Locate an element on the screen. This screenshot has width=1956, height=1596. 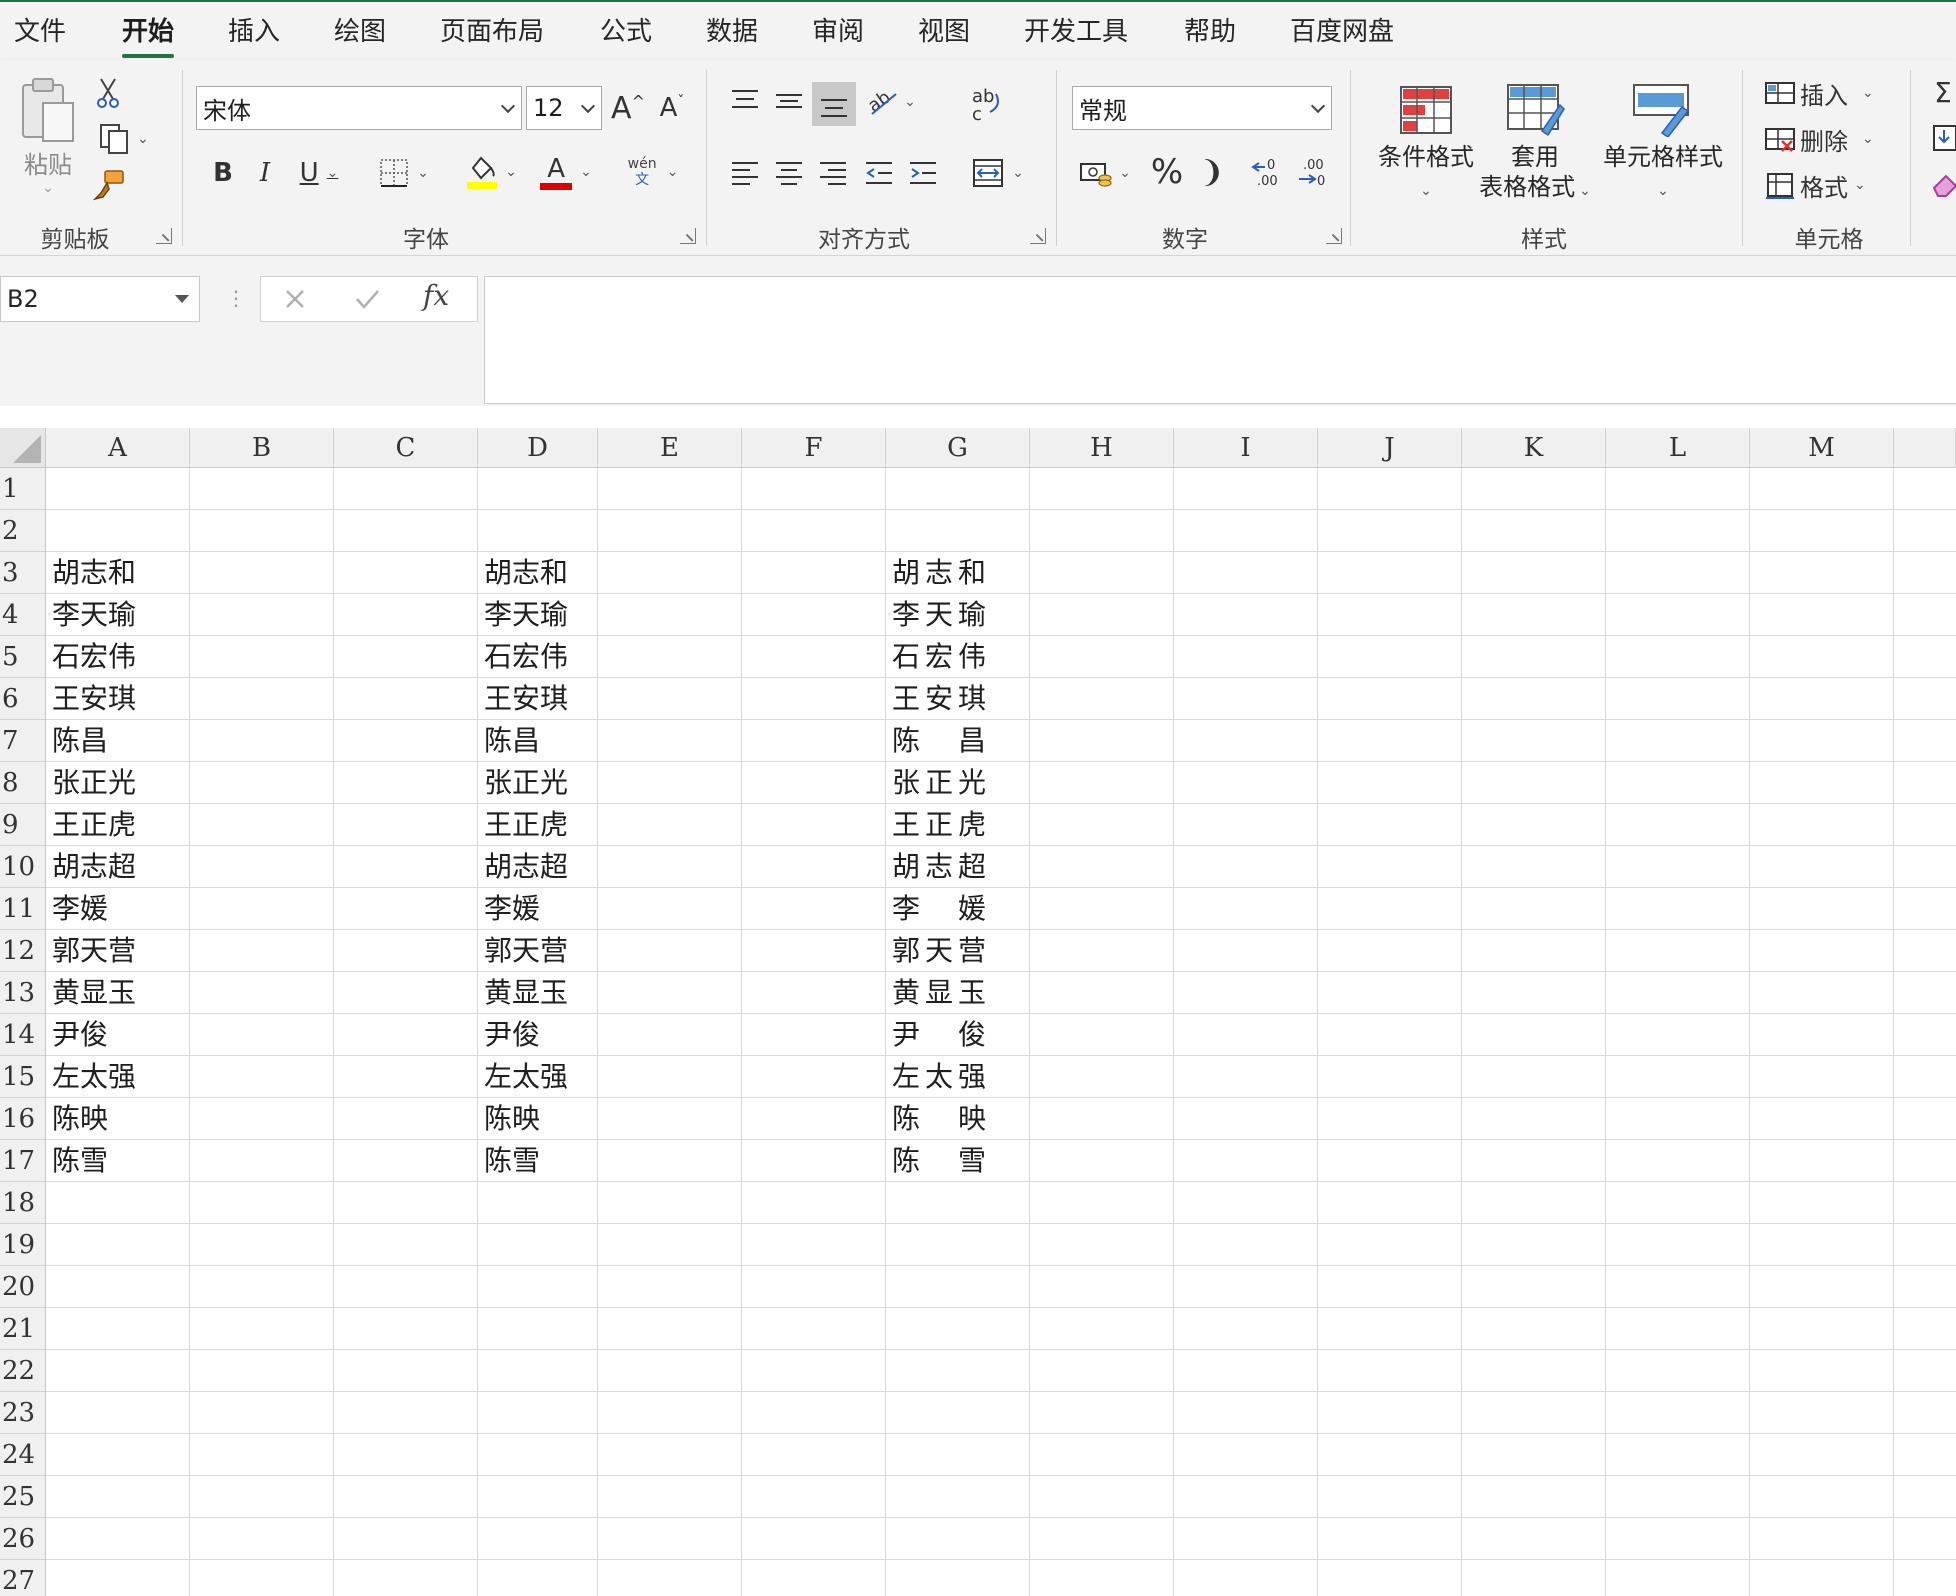
orientation-button: ab ⌄ is located at coordinates (891, 102).